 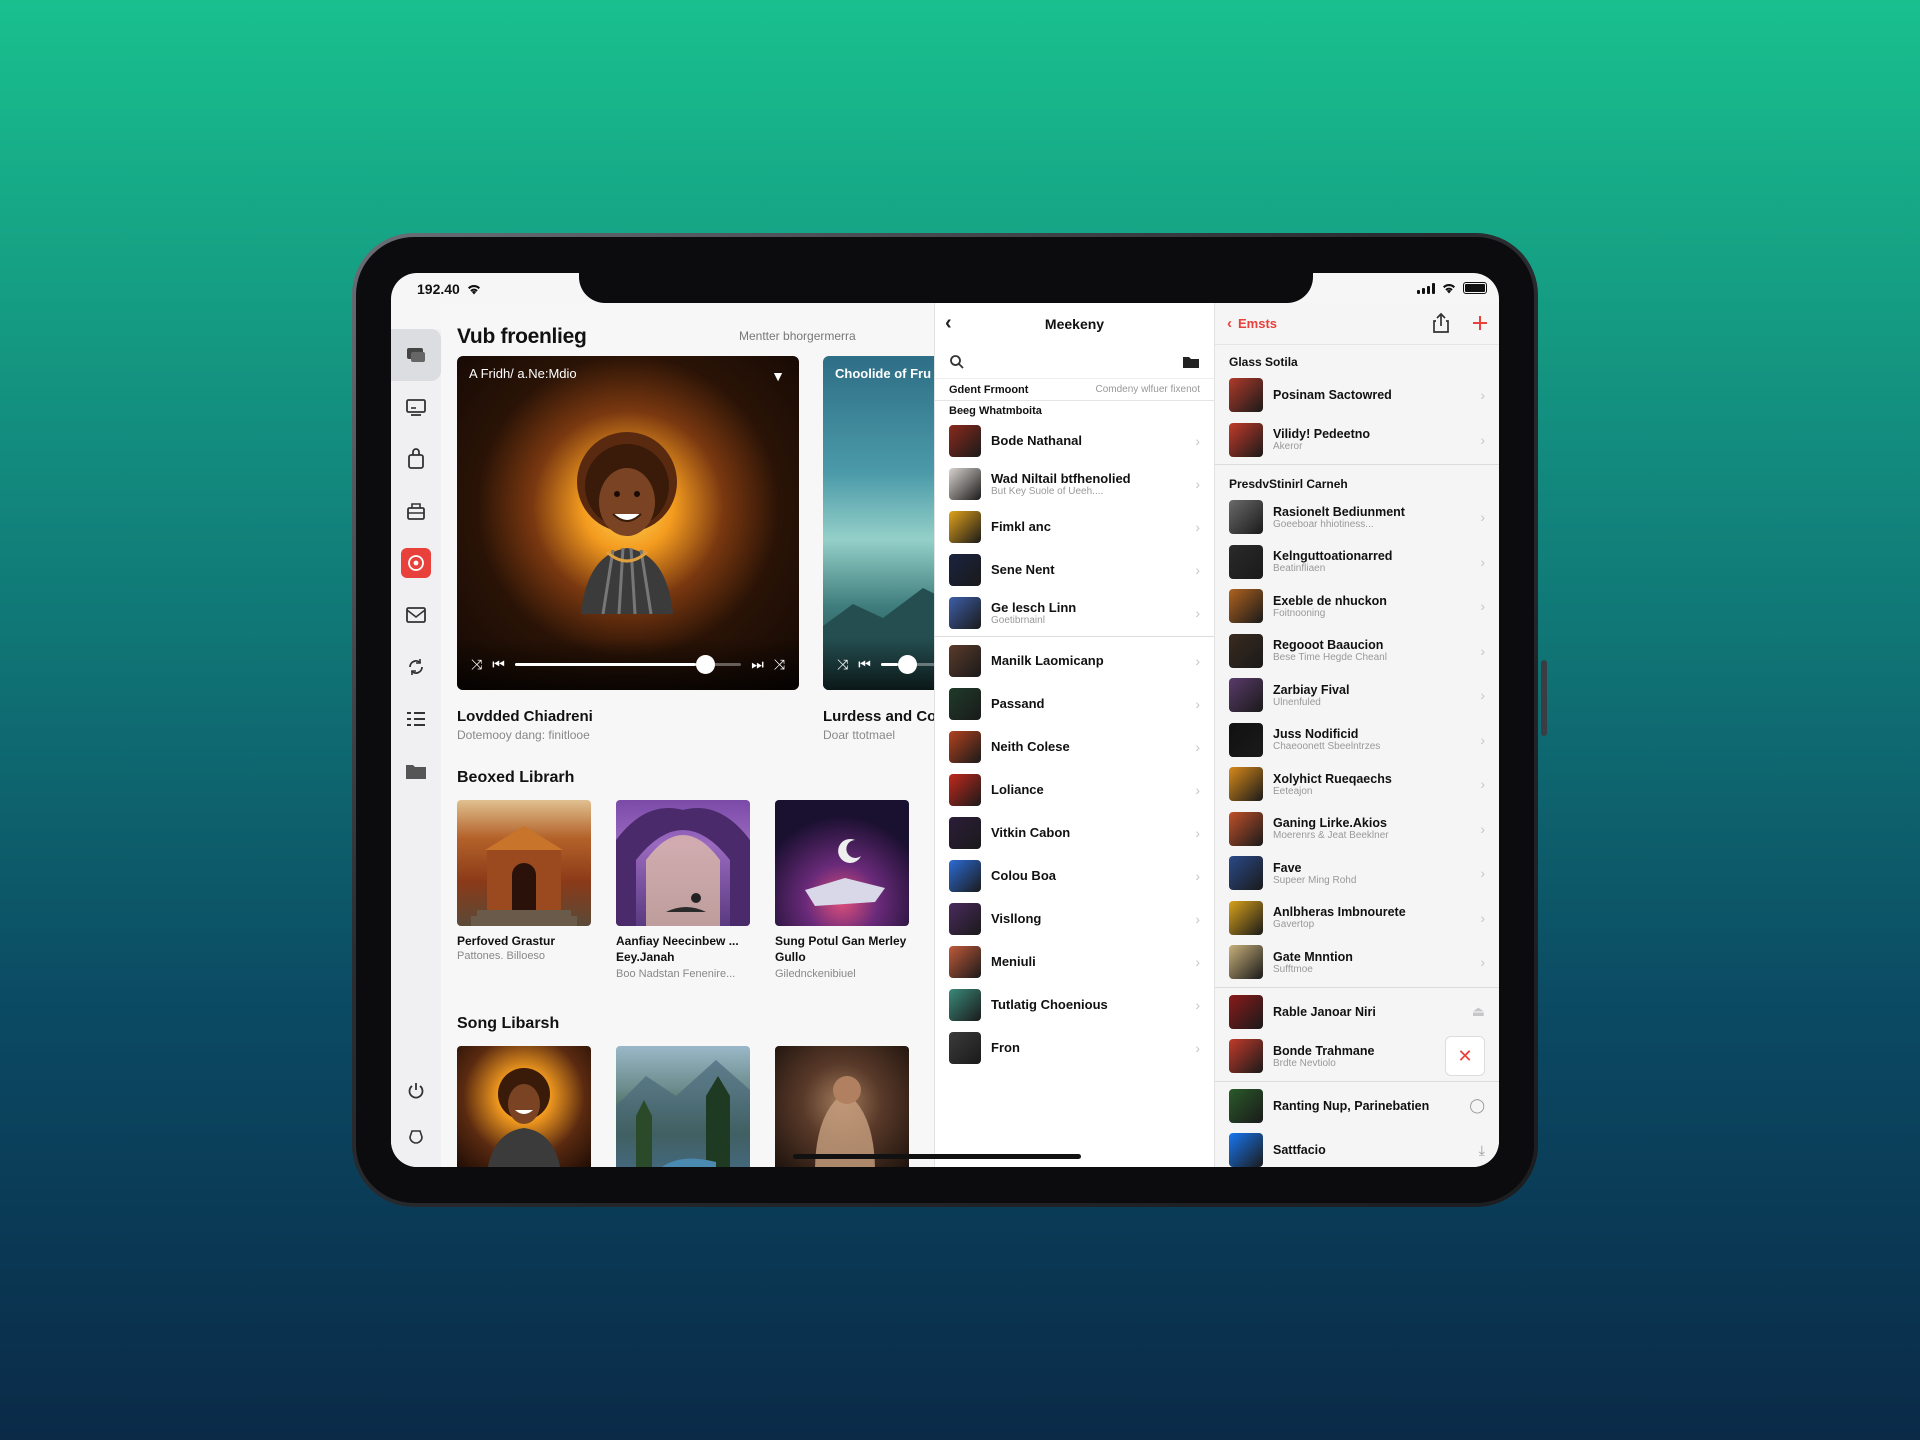 I want to click on group-label: Beeg Whatmboita, so click(x=995, y=411).